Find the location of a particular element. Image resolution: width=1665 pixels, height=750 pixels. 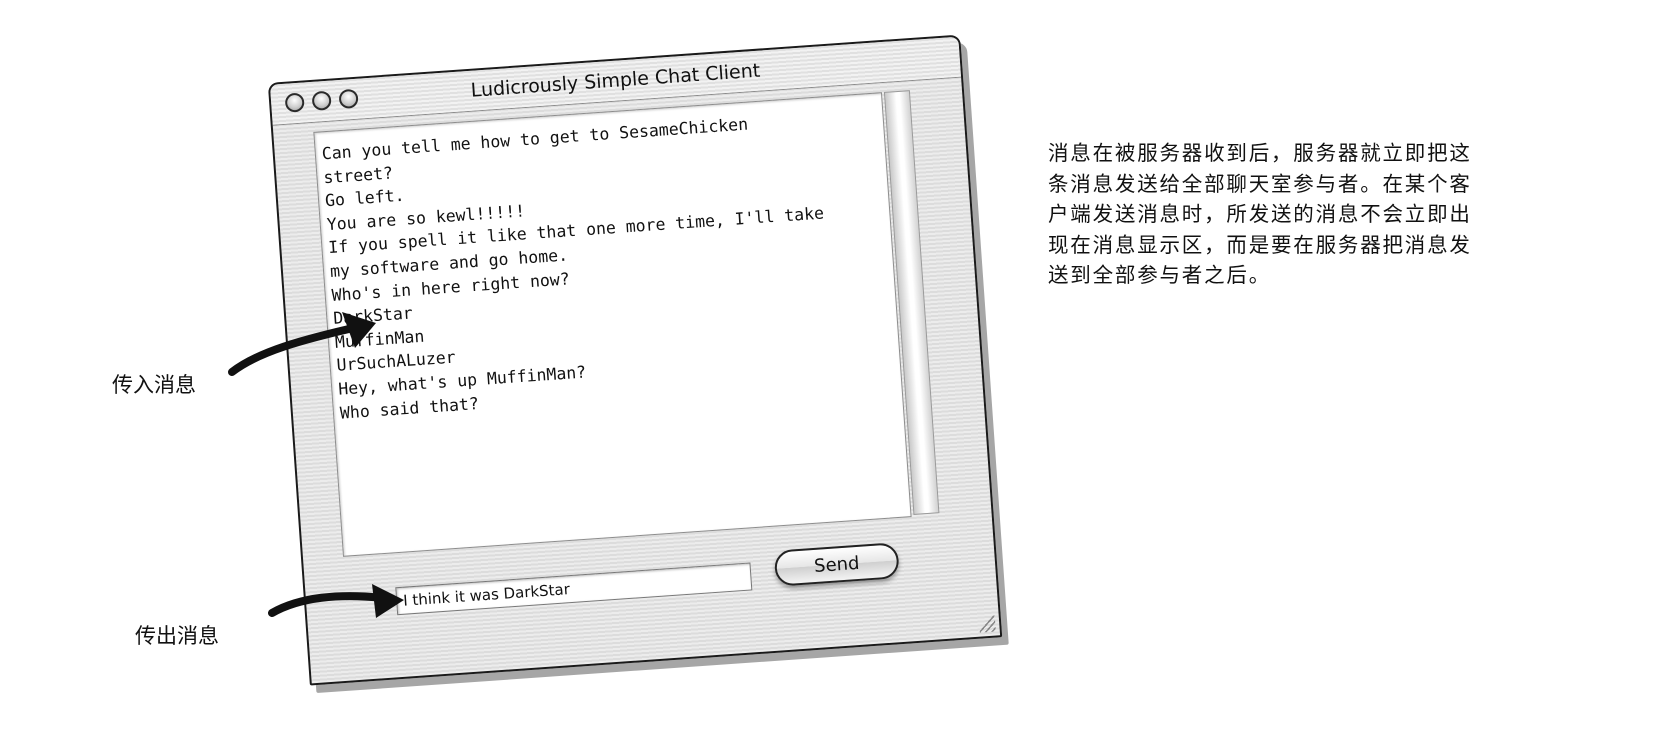

incoming-message-label: 传入消息 is located at coordinates (154, 385).